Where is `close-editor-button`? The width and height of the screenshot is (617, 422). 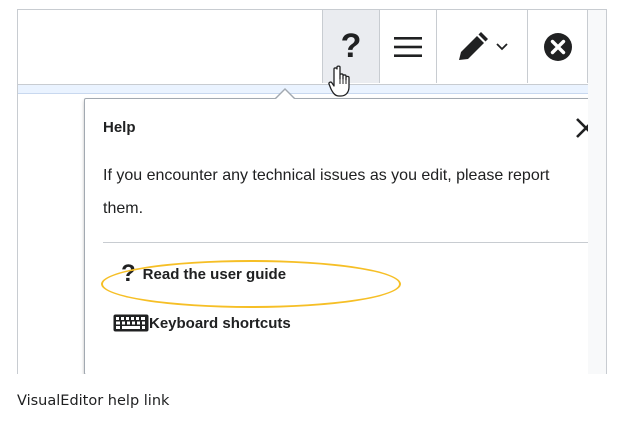 close-editor-button is located at coordinates (557, 46).